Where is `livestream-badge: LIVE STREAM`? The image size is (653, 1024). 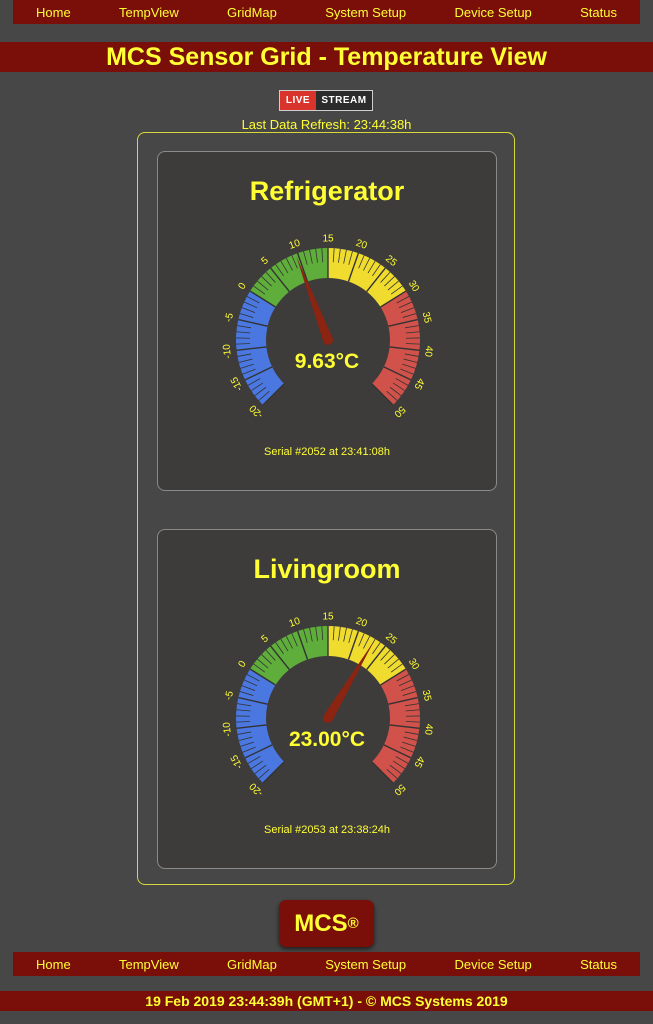 livestream-badge: LIVE STREAM is located at coordinates (326, 100).